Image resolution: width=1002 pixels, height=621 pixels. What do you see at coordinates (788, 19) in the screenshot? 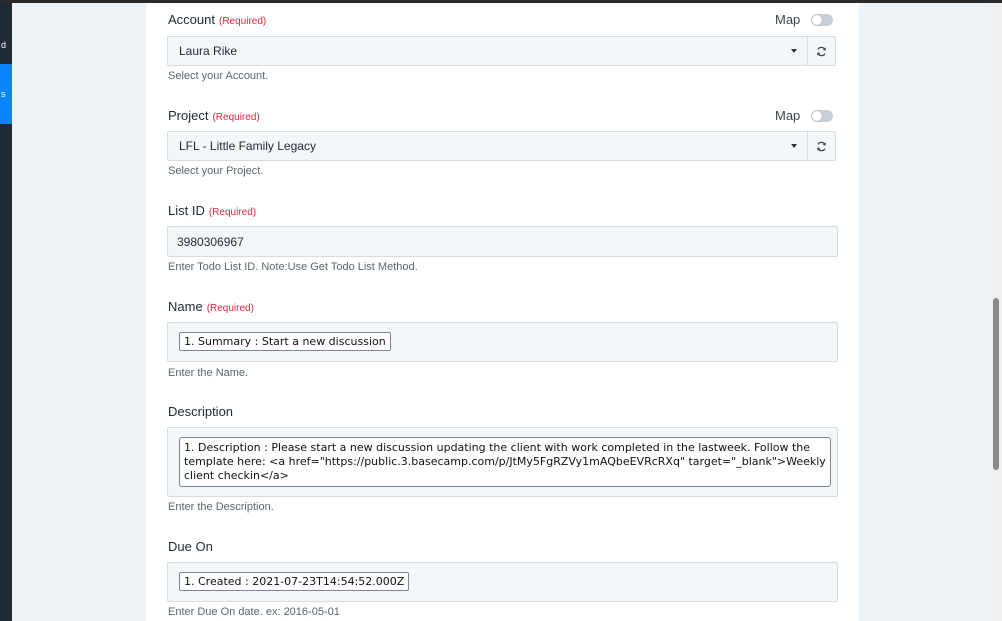
I see `account-map-label: Map` at bounding box center [788, 19].